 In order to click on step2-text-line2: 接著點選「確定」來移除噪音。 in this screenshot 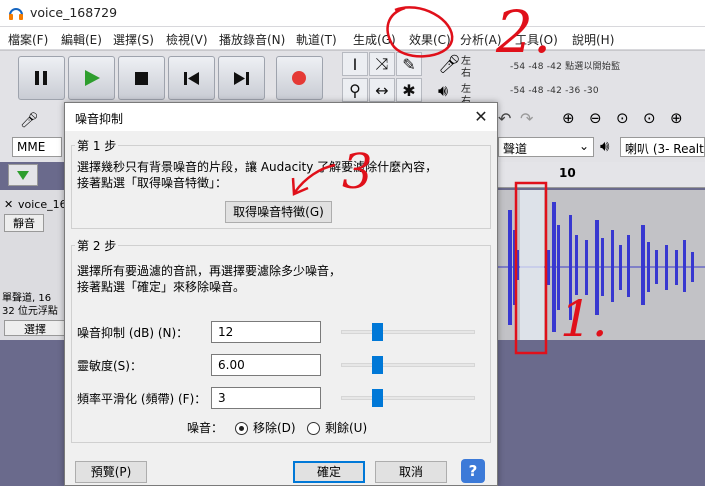, I will do `click(161, 287)`.